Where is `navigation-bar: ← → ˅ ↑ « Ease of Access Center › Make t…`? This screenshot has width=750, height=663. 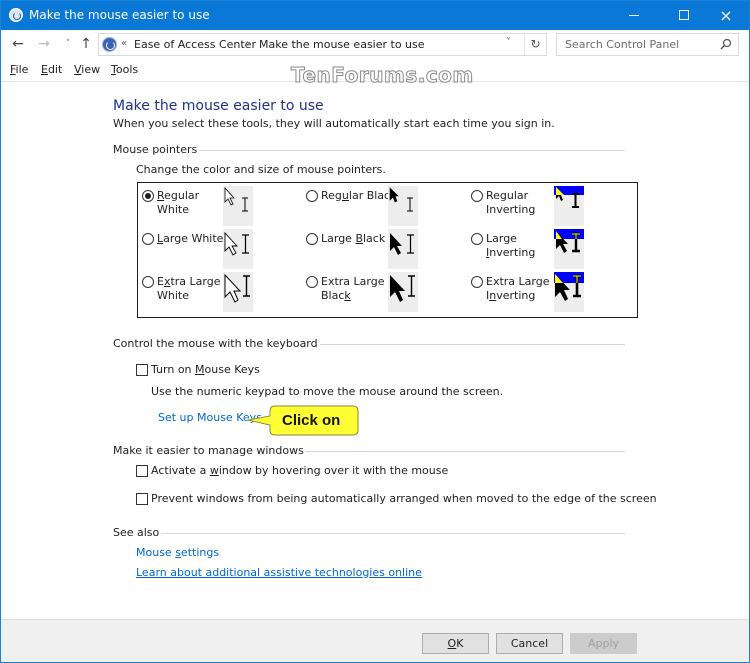 navigation-bar: ← → ˅ ↑ « Ease of Access Center › Make t… is located at coordinates (375, 45).